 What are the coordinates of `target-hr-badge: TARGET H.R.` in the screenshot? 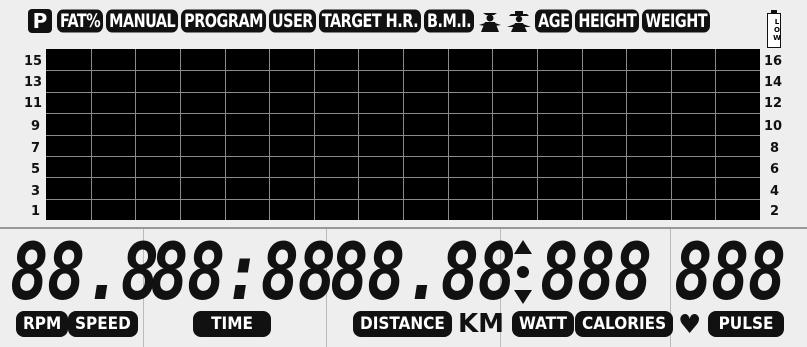 It's located at (370, 21).